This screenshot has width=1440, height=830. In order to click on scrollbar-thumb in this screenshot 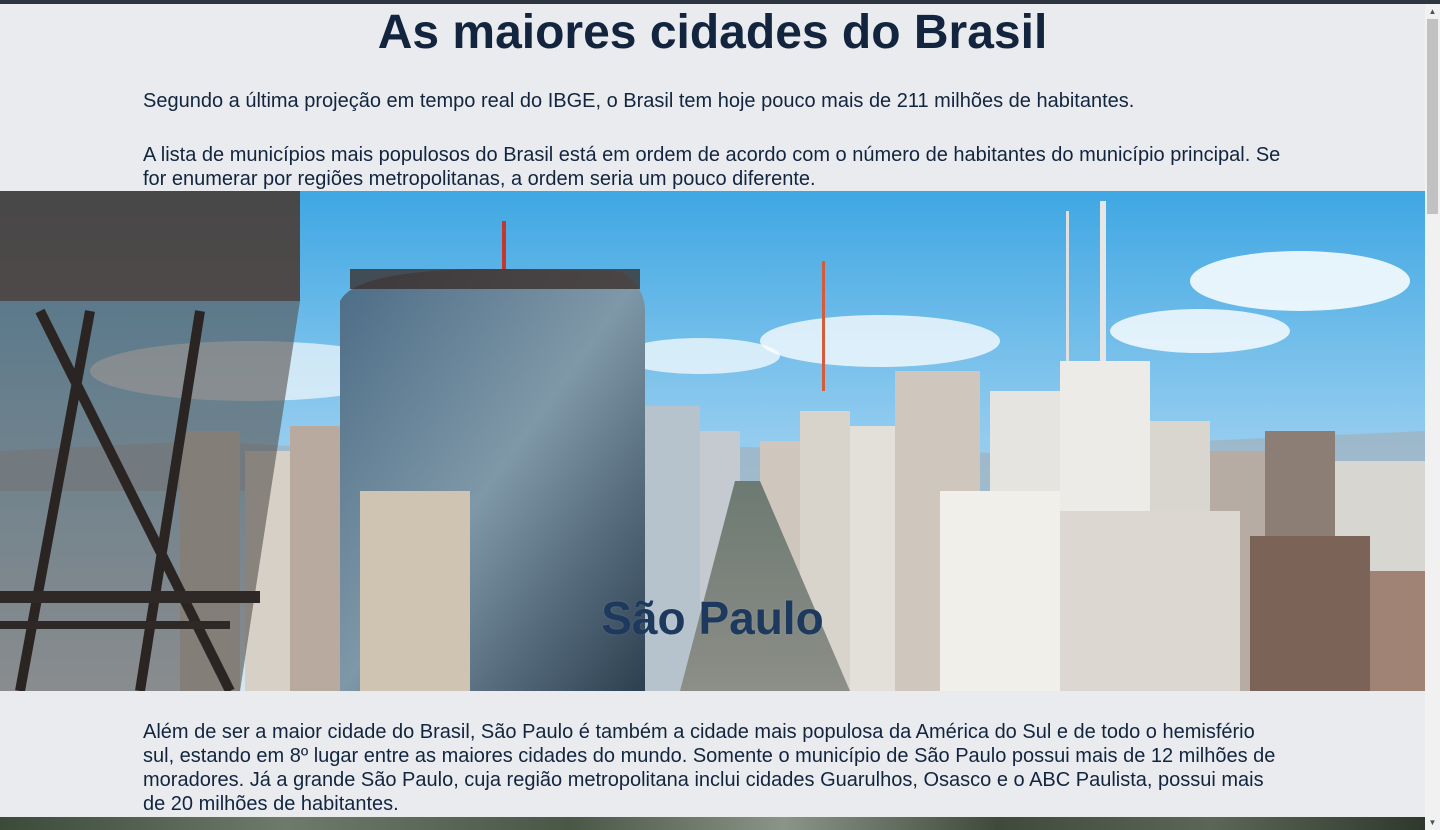, I will do `click(1432, 116)`.